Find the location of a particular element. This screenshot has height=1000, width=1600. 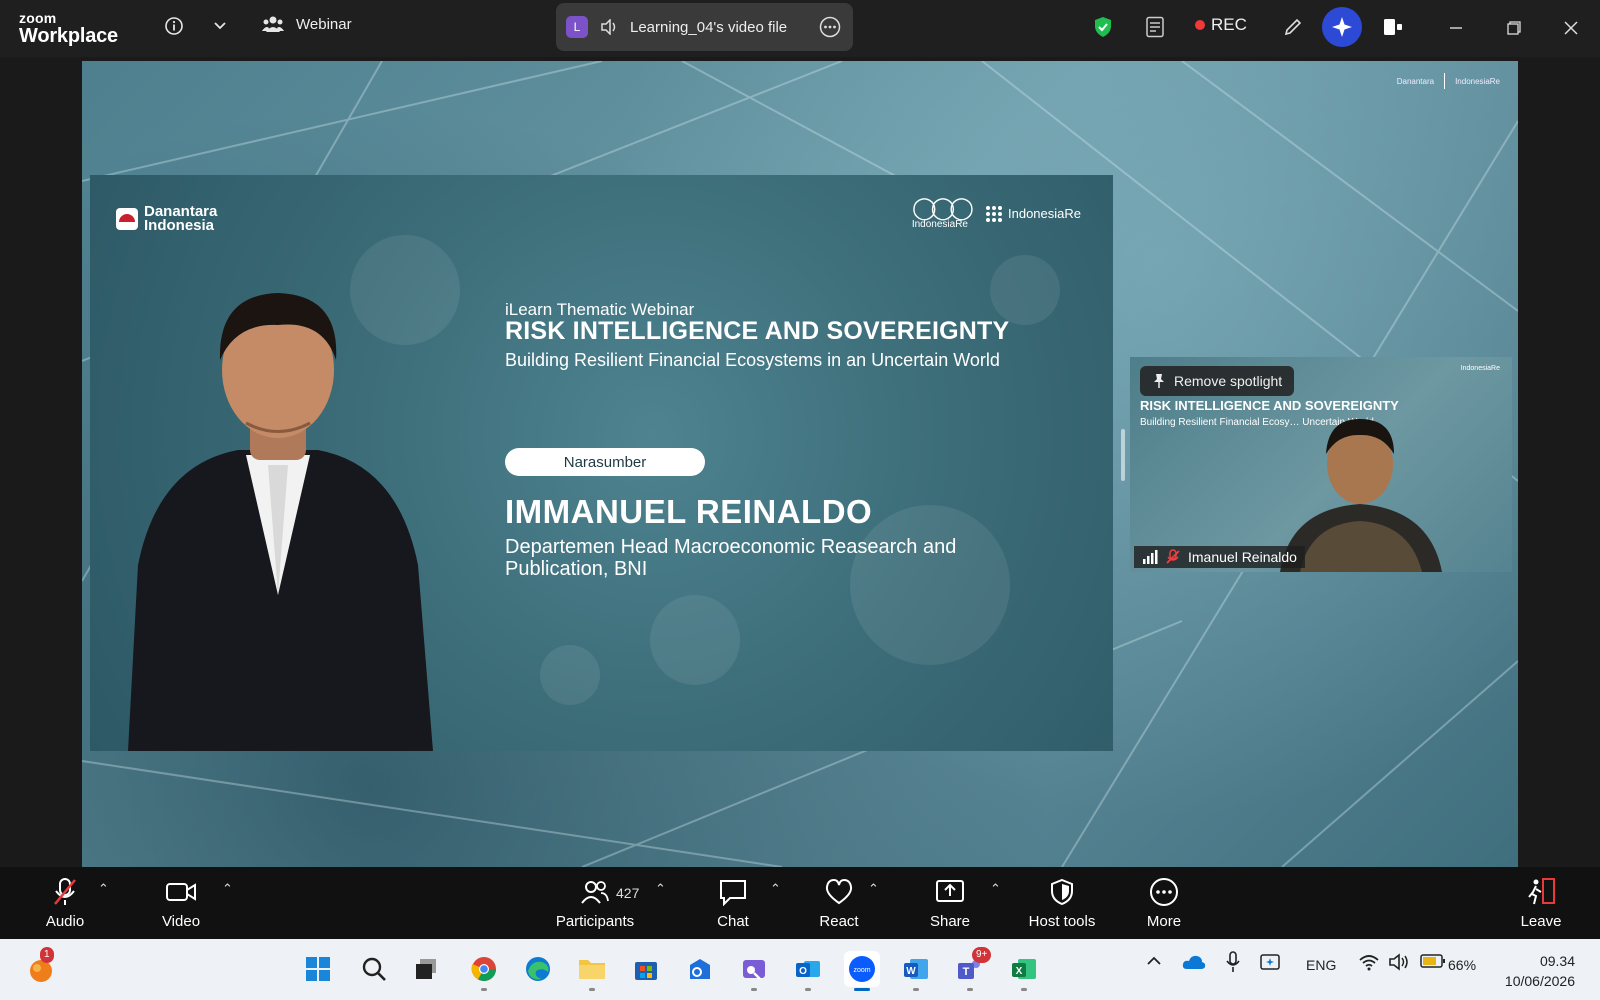

sharer-avatar: L is located at coordinates (577, 27).